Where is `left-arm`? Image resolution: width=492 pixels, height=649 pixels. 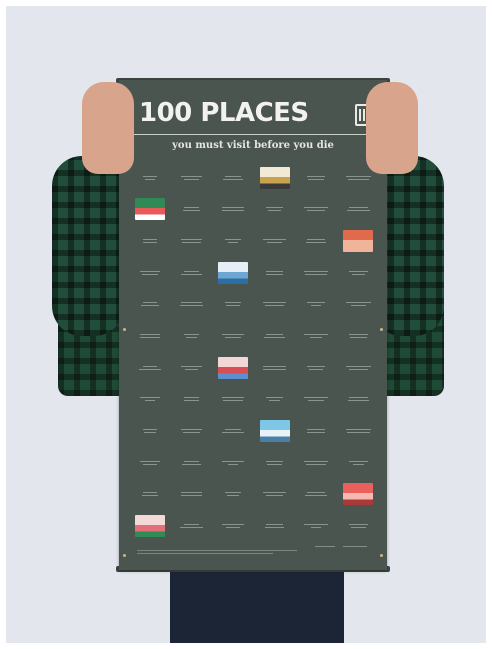
left-arm is located at coordinates (88, 246).